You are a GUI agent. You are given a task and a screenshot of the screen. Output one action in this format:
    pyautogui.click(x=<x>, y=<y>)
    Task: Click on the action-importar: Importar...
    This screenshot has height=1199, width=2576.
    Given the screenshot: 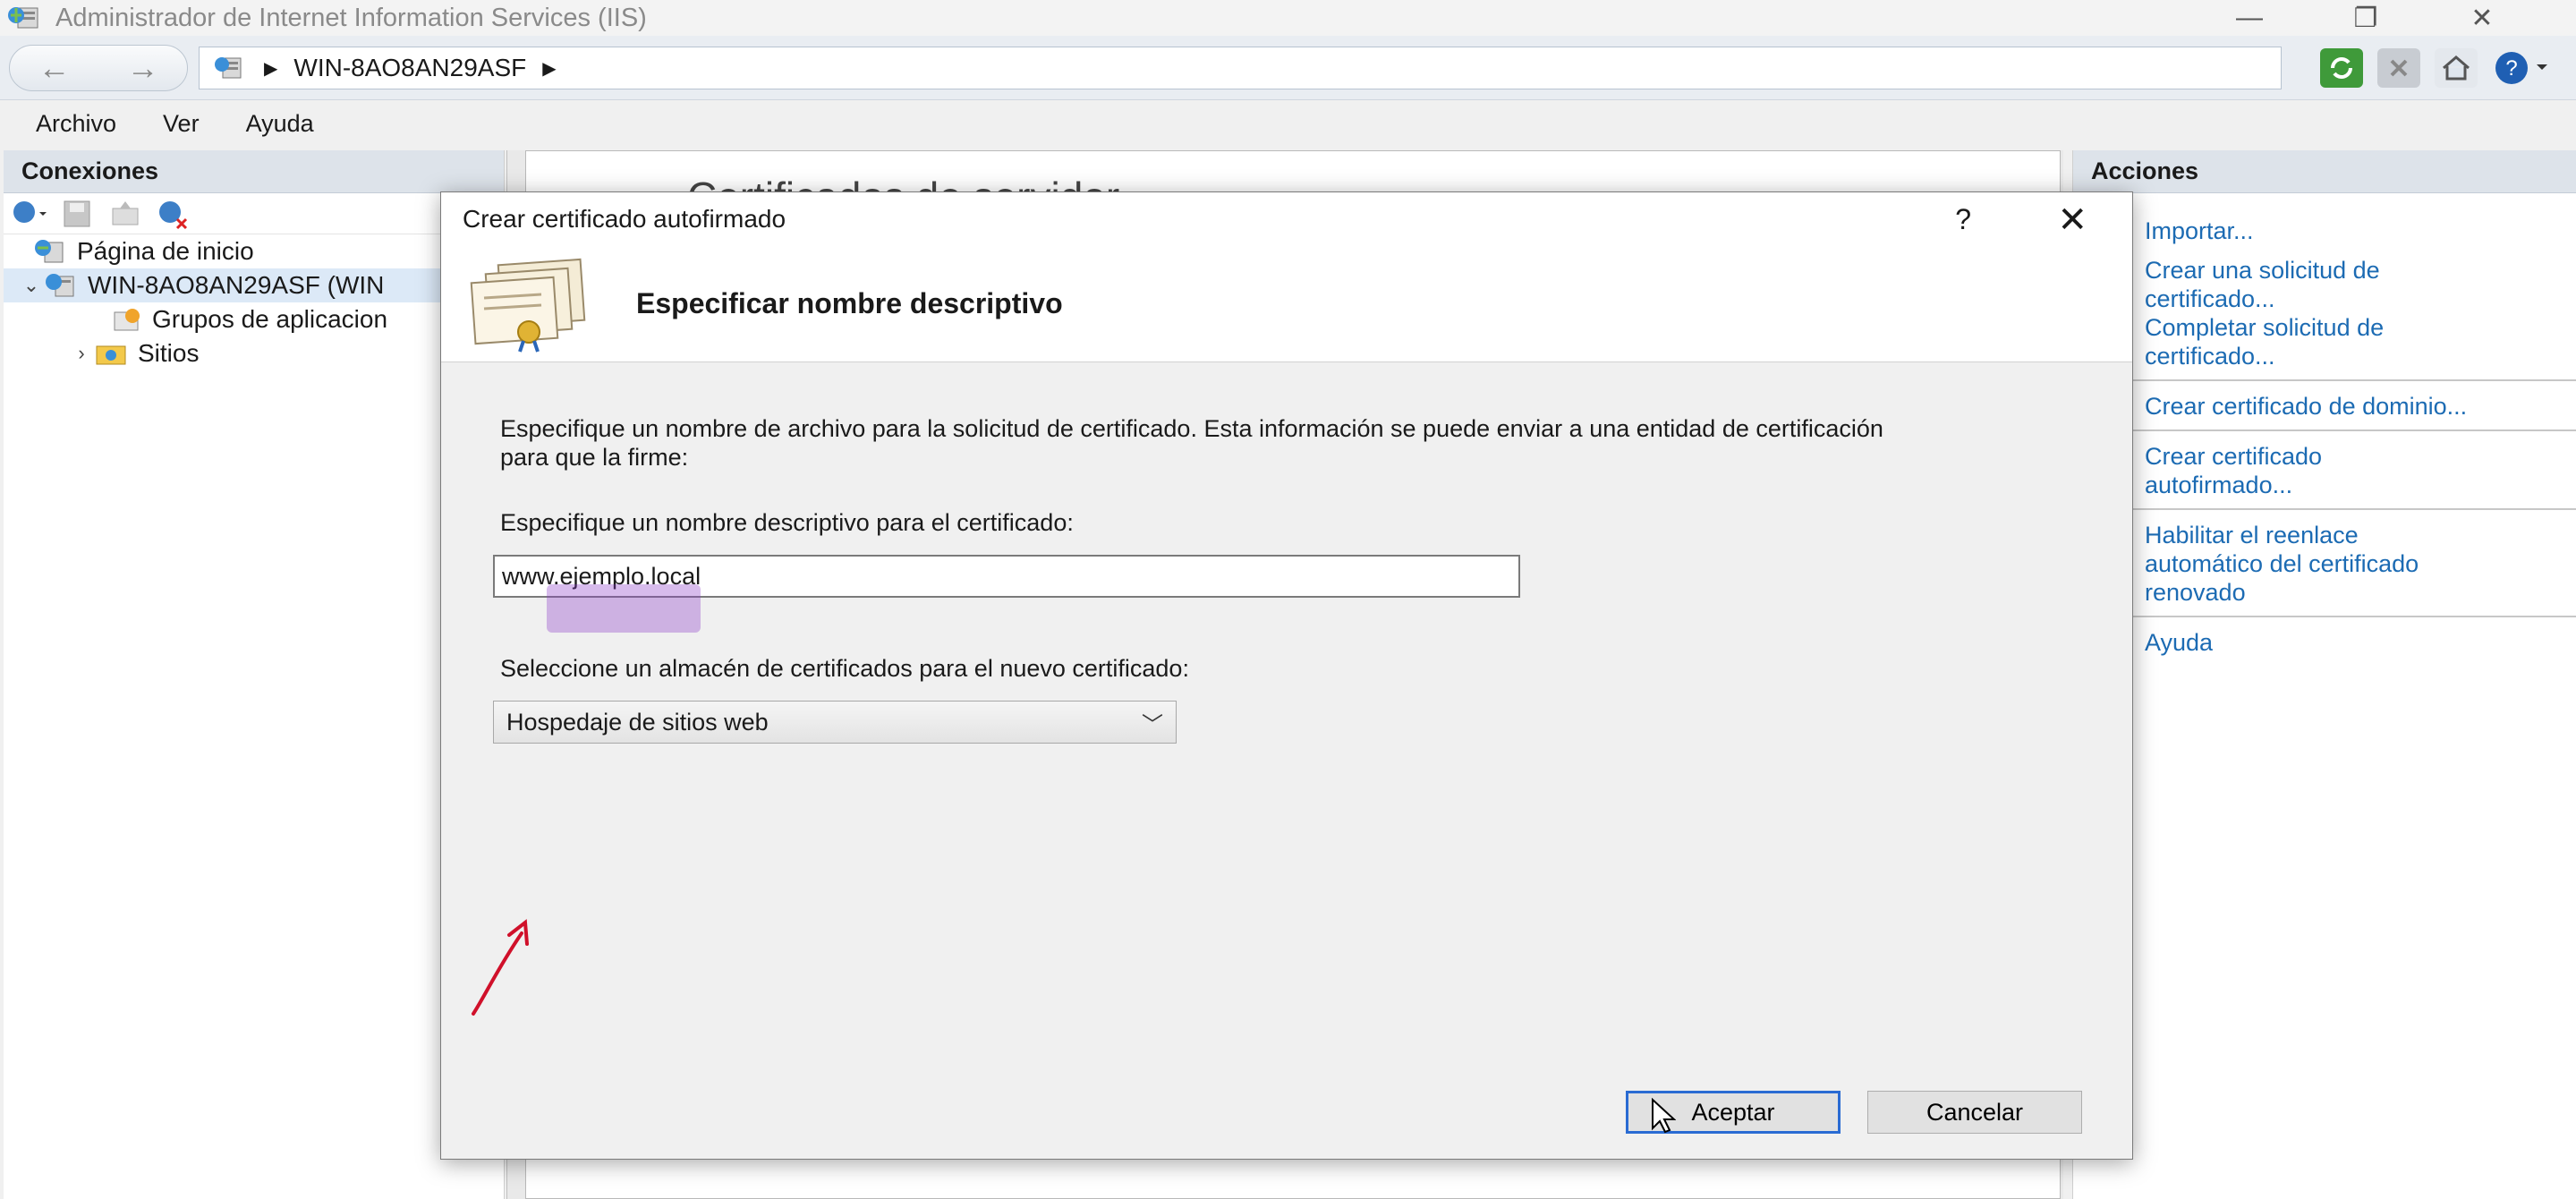 What is the action you would take?
    pyautogui.click(x=2360, y=231)
    